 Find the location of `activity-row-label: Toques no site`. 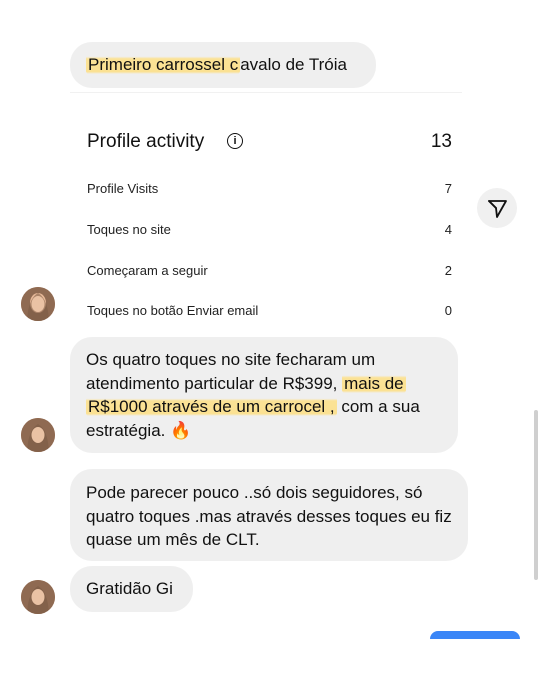

activity-row-label: Toques no site is located at coordinates (129, 229).